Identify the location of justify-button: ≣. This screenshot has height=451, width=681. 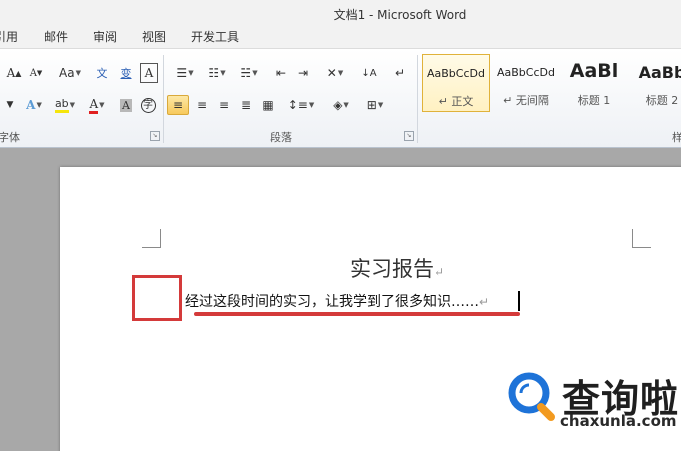
(246, 105).